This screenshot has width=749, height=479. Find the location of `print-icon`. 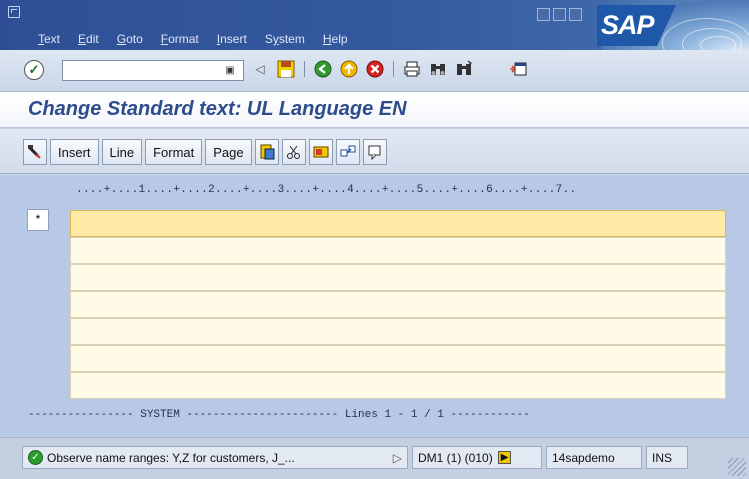

print-icon is located at coordinates (412, 69).